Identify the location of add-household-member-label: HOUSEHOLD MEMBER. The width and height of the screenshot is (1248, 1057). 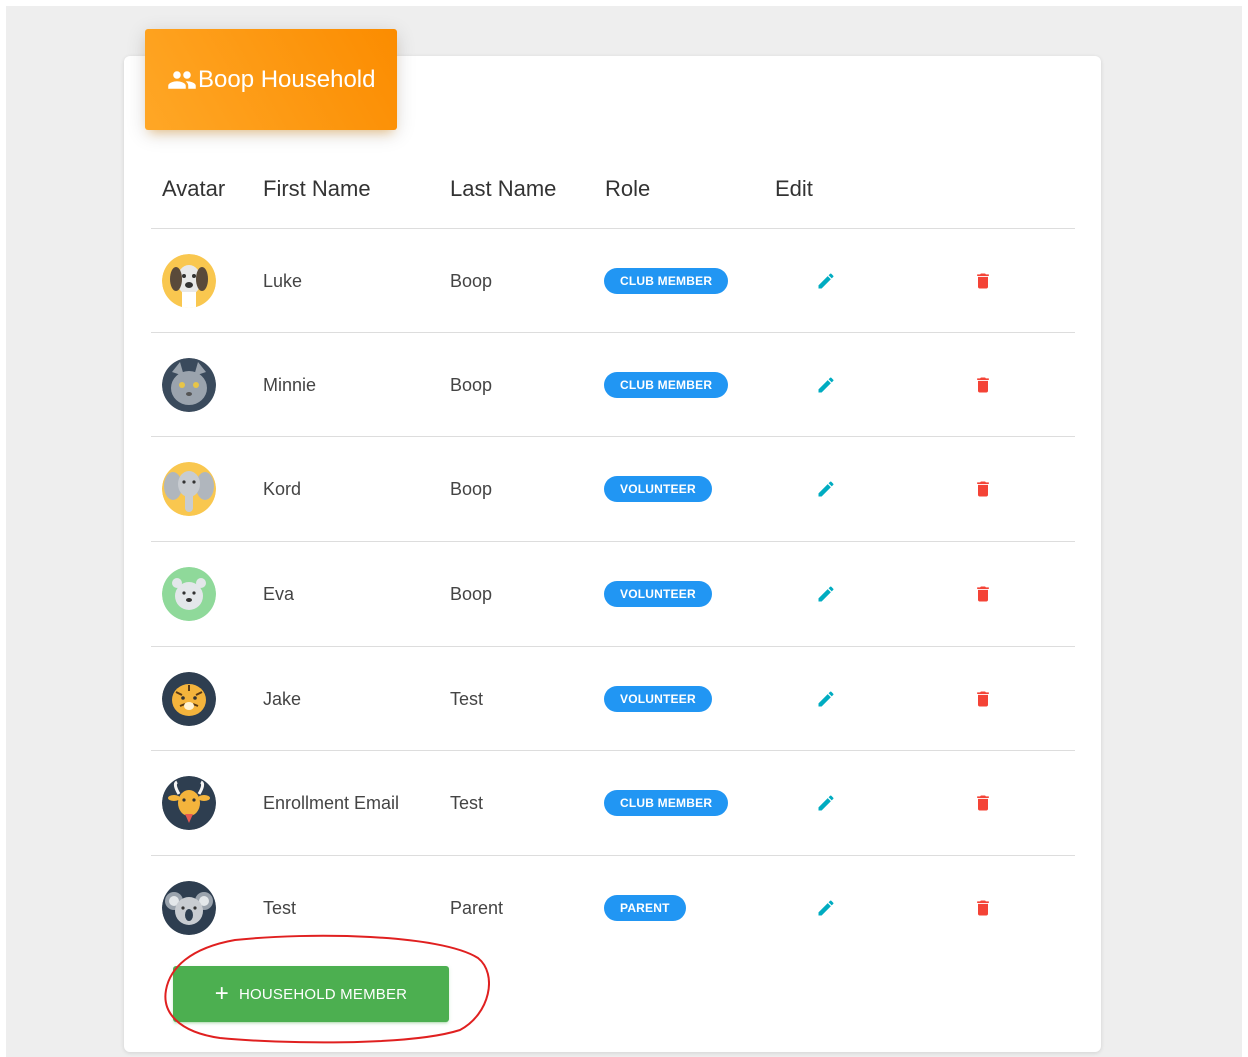
(323, 994).